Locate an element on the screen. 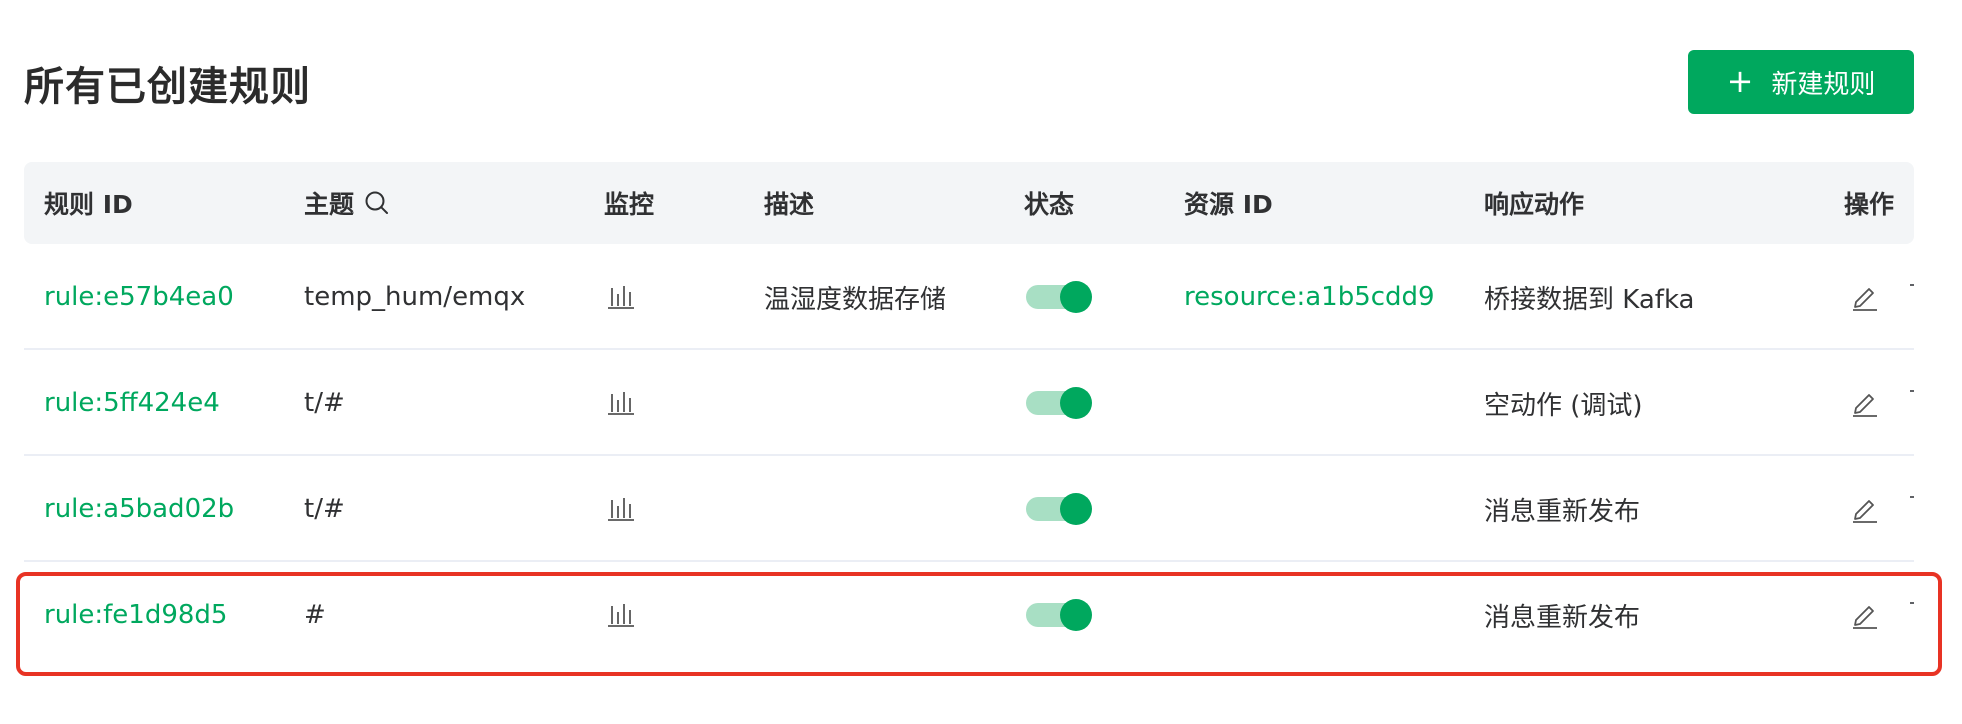  column-label: 操作 is located at coordinates (1869, 204).